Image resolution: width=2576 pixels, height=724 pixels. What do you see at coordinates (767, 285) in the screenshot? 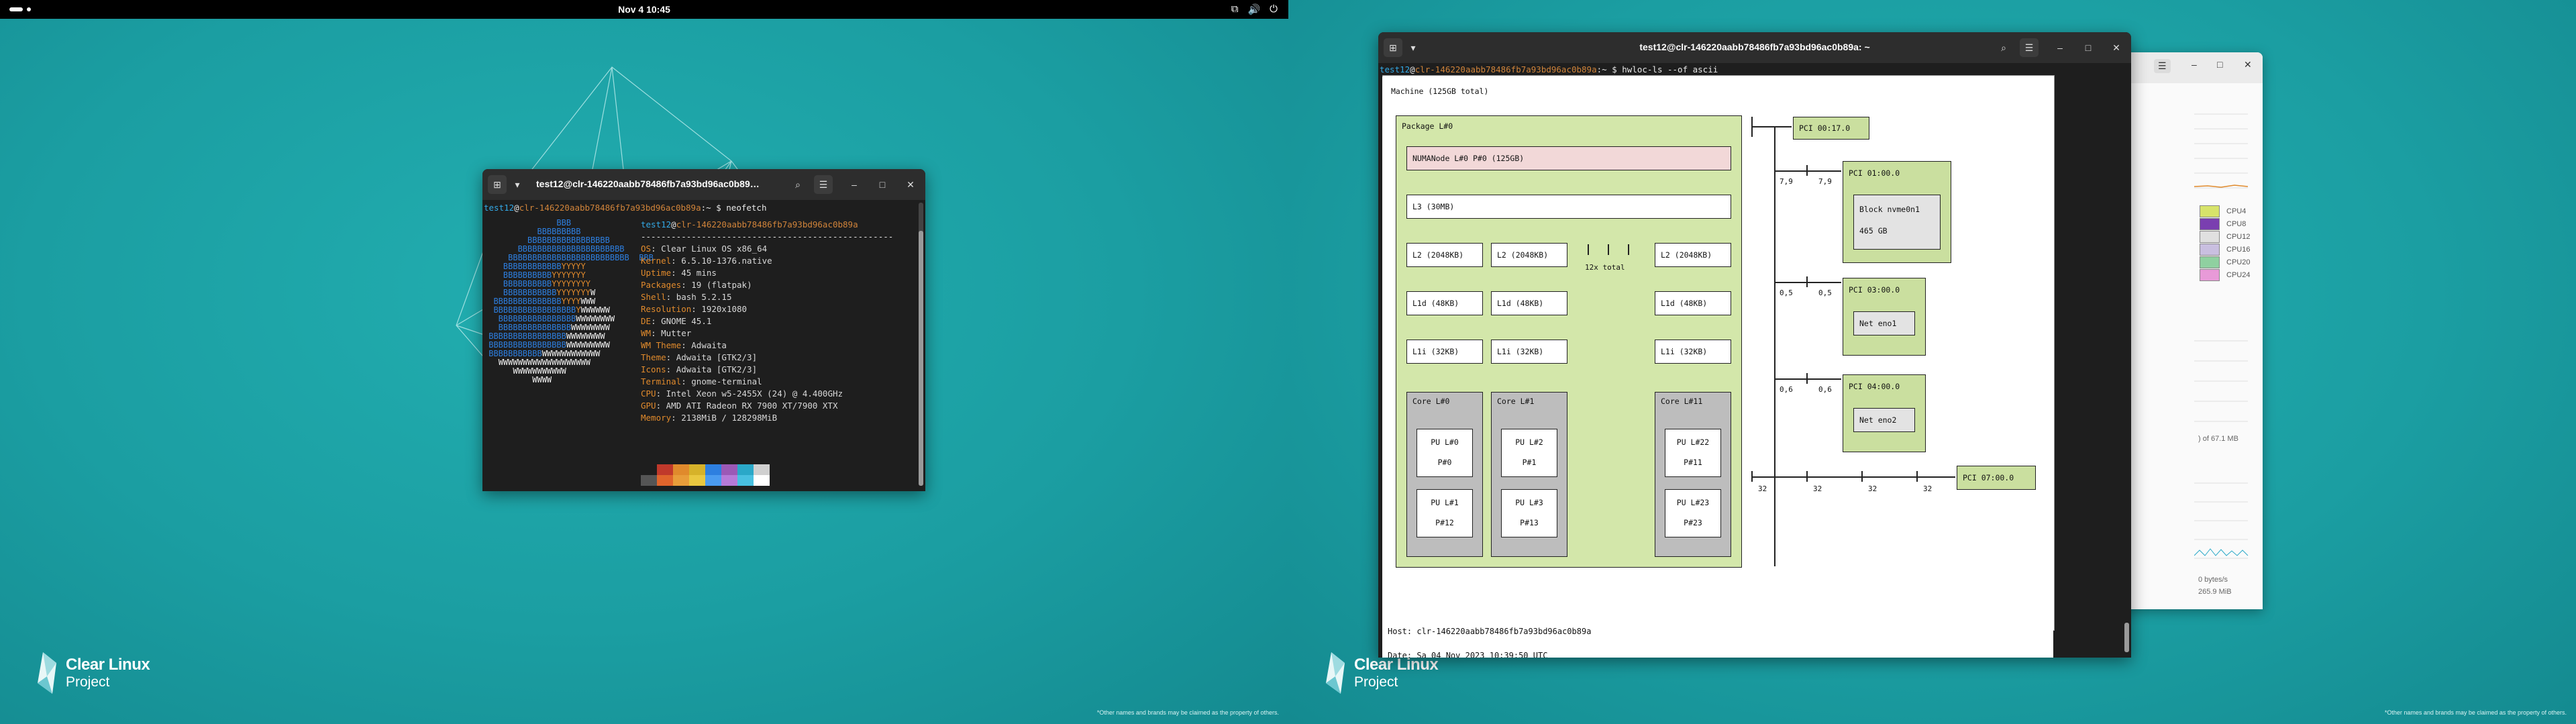
I see `neofetch-row: Packages: 19 (flatpak)` at bounding box center [767, 285].